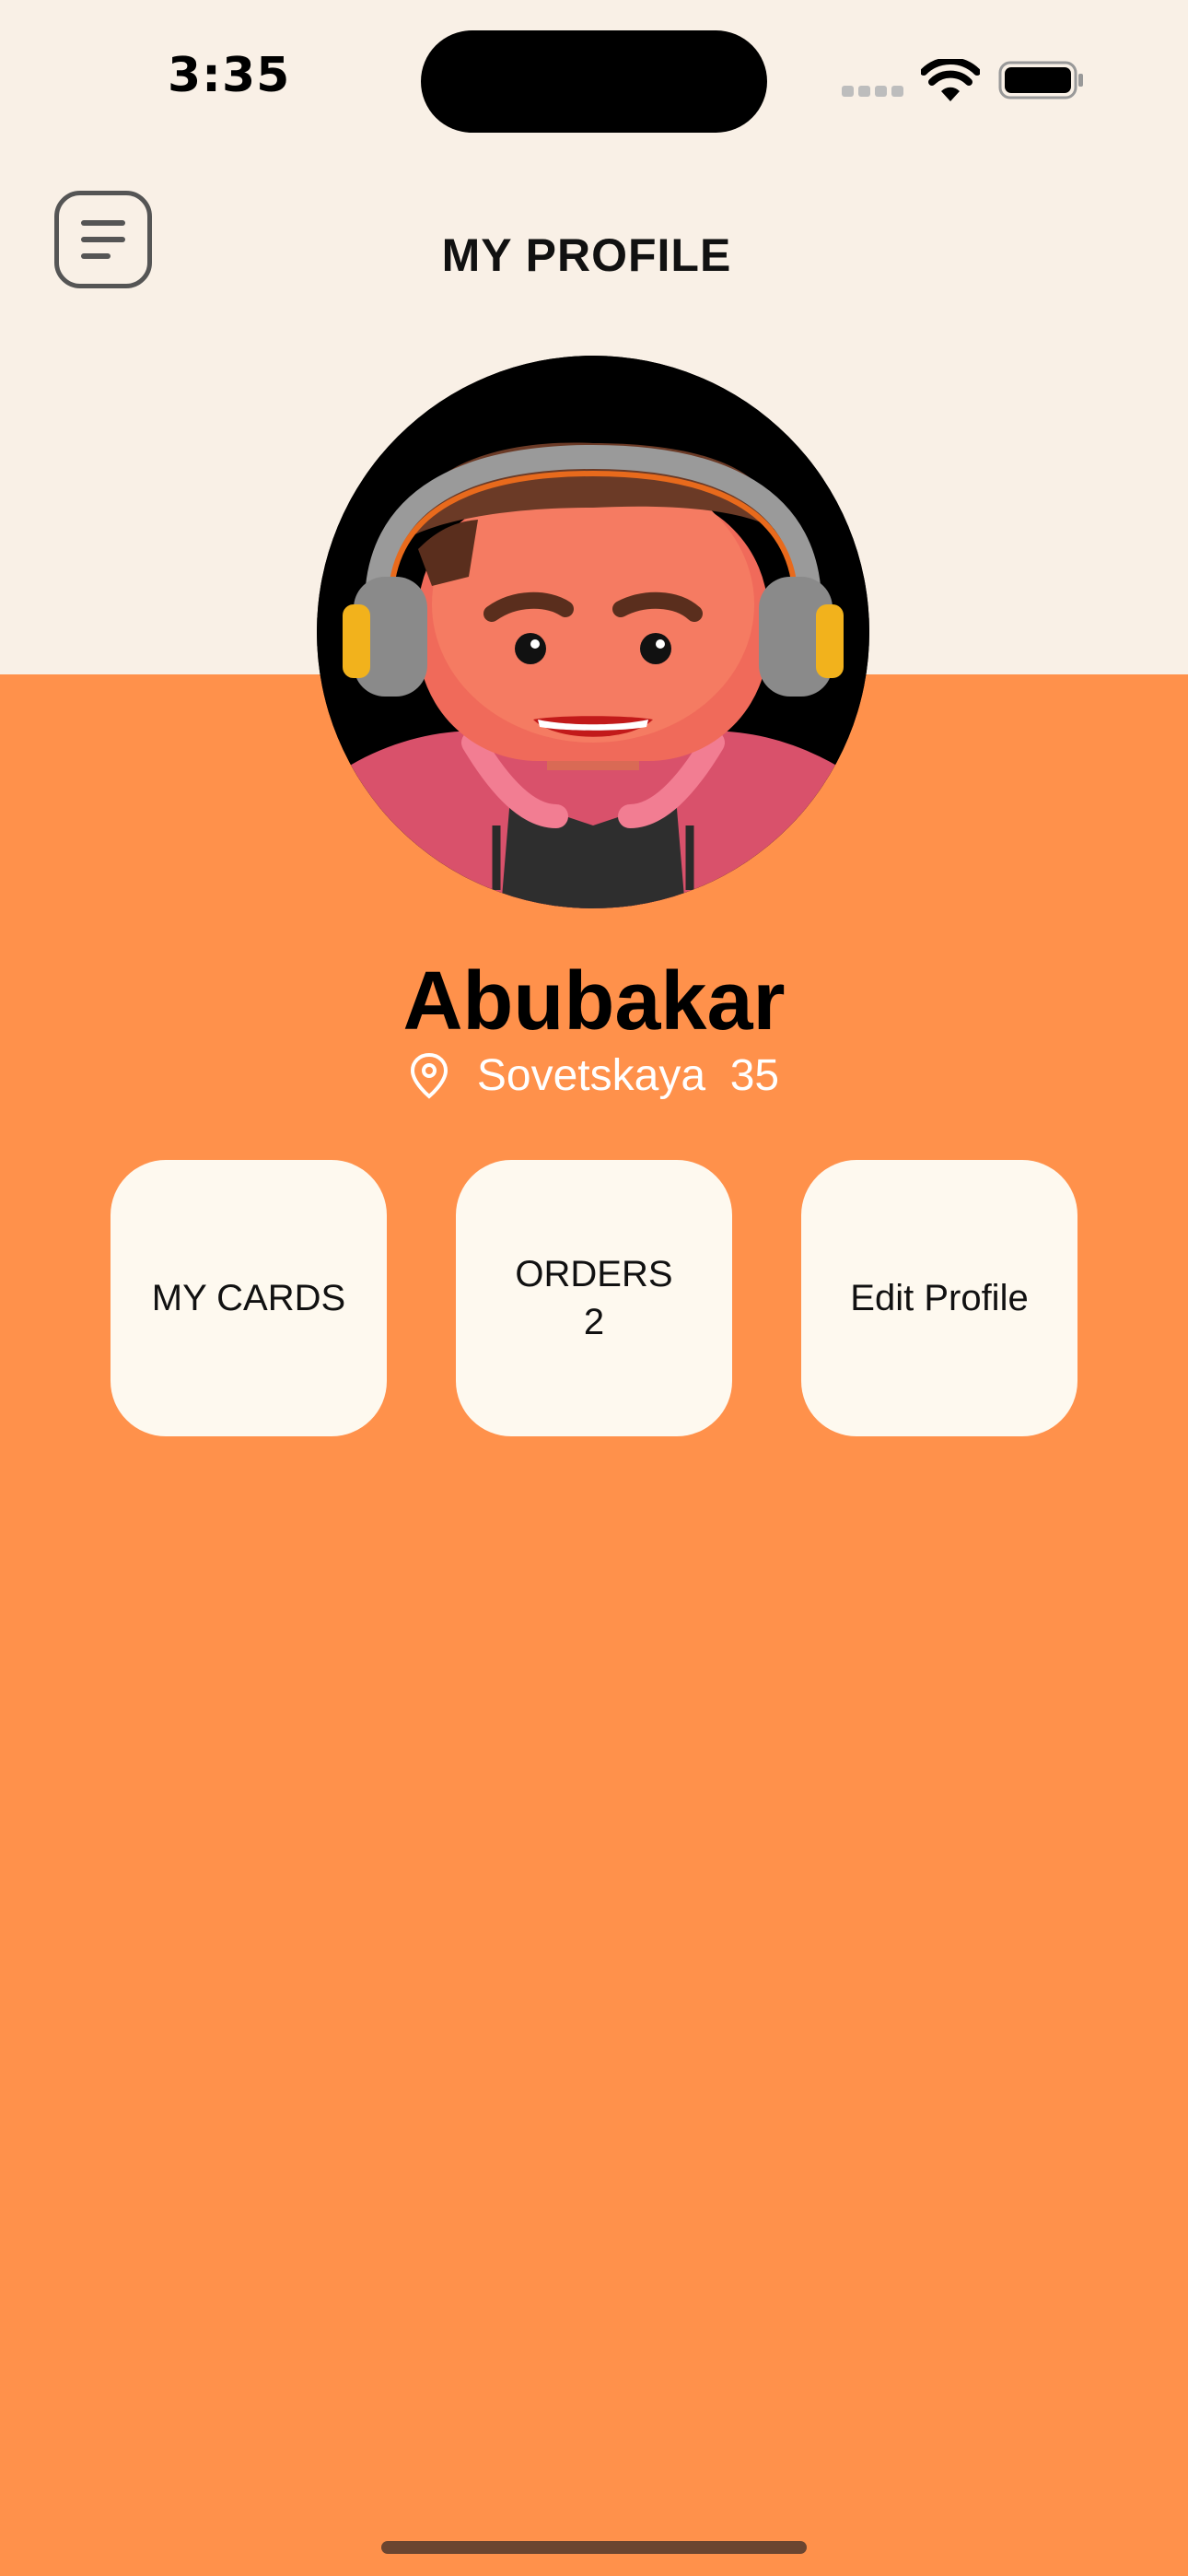 The width and height of the screenshot is (1188, 2576). What do you see at coordinates (594, 1298) in the screenshot?
I see `orders-button: ORDERS 2` at bounding box center [594, 1298].